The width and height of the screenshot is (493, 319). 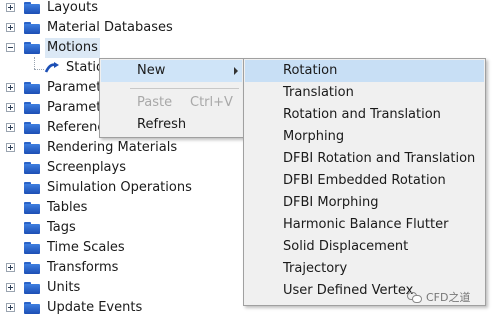 What do you see at coordinates (86, 167) in the screenshot?
I see `tree-item-label: Screenplays` at bounding box center [86, 167].